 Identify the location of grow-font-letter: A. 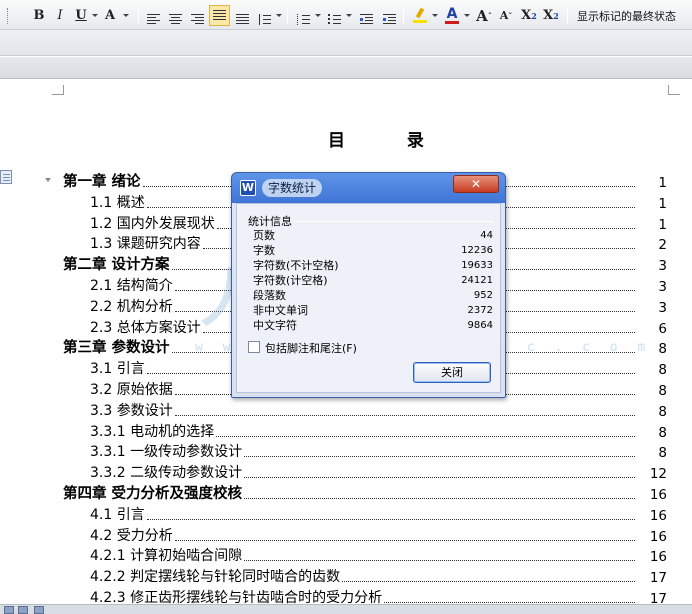
(482, 15).